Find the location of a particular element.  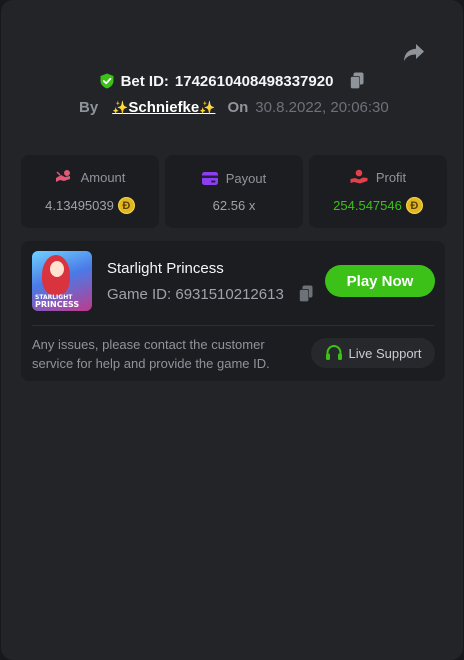

username: Schniefke is located at coordinates (164, 107).